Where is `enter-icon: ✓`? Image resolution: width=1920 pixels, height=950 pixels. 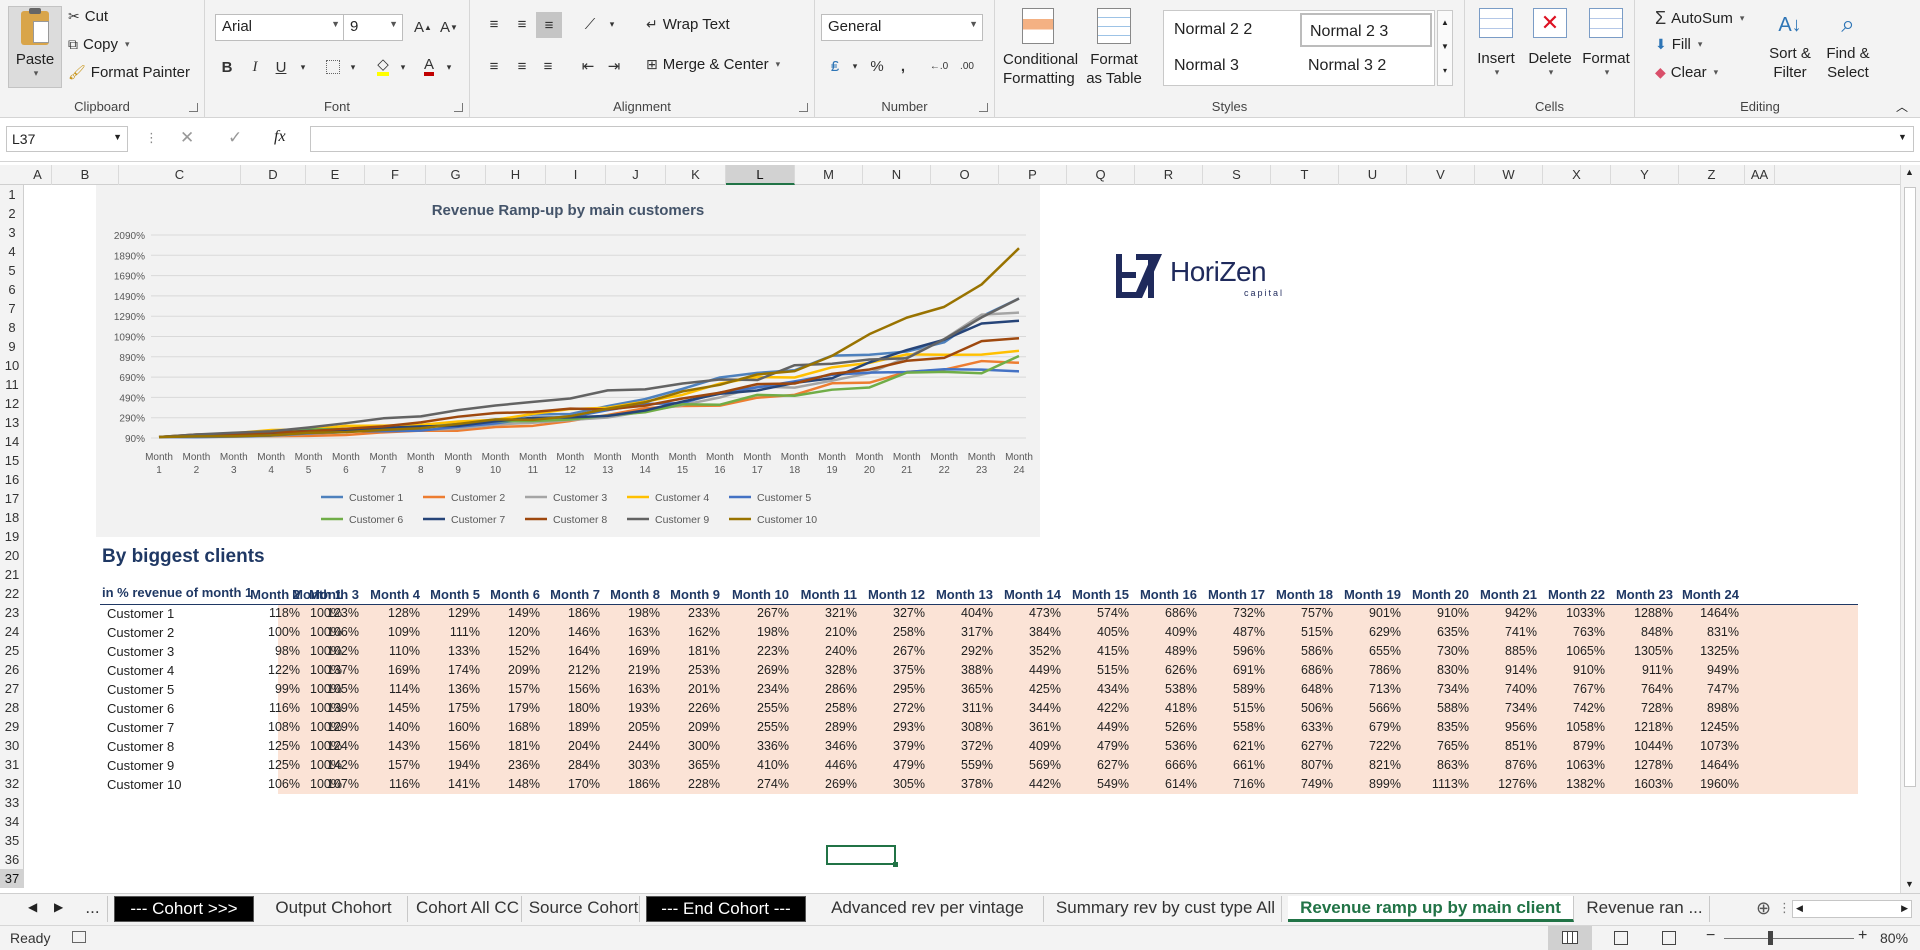 enter-icon: ✓ is located at coordinates (235, 138).